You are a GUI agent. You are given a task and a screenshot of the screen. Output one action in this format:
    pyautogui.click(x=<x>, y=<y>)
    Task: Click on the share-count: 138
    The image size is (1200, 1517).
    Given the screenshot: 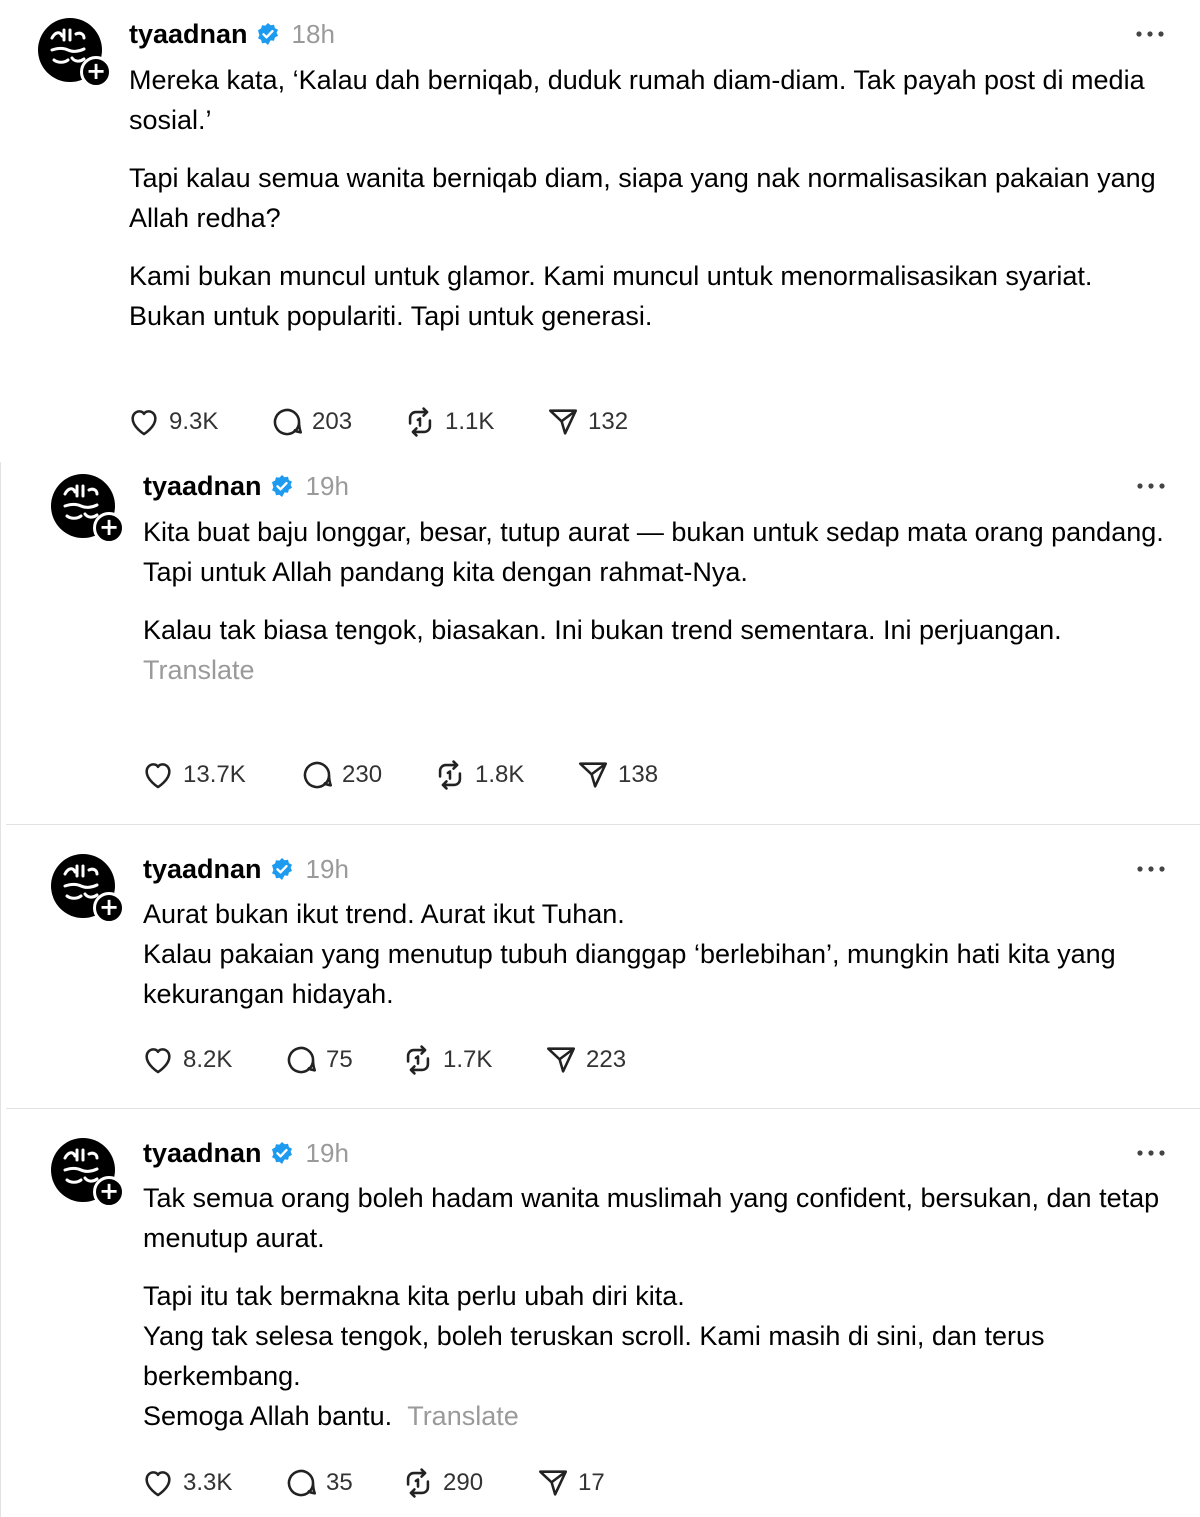 What is the action you would take?
    pyautogui.click(x=638, y=774)
    